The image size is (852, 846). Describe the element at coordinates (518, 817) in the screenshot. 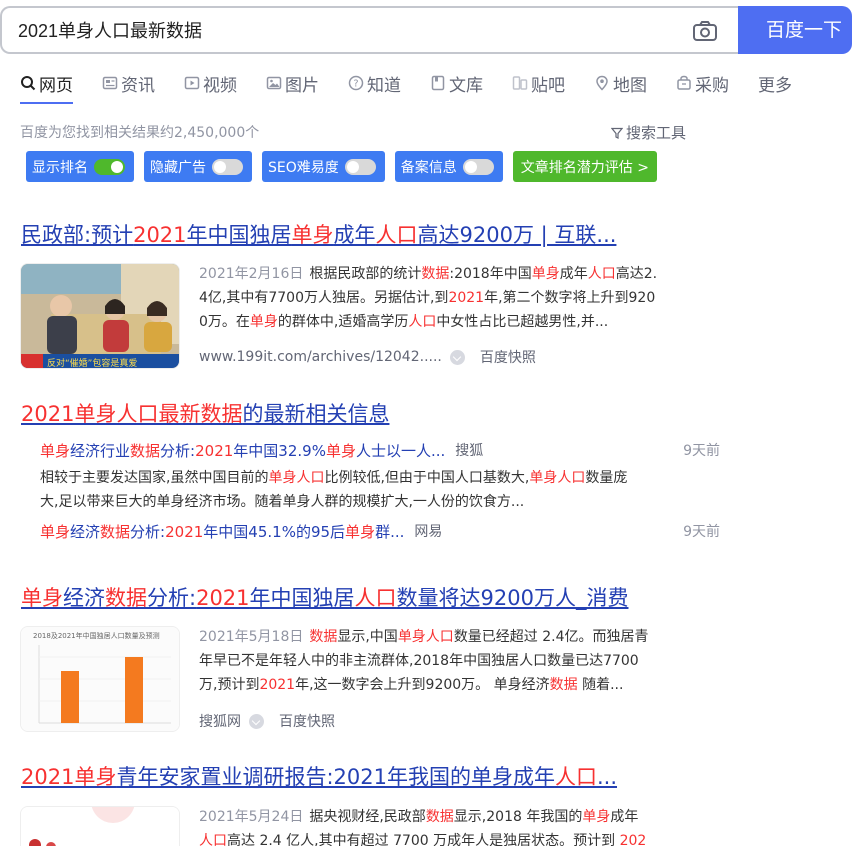

I see `text-segment: 显示,2018 年我国的` at that location.